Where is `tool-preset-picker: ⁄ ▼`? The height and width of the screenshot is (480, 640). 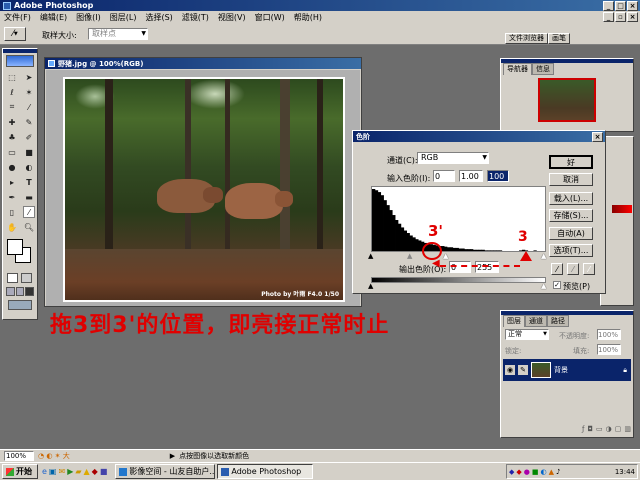 tool-preset-picker: ⁄ ▼ is located at coordinates (15, 34).